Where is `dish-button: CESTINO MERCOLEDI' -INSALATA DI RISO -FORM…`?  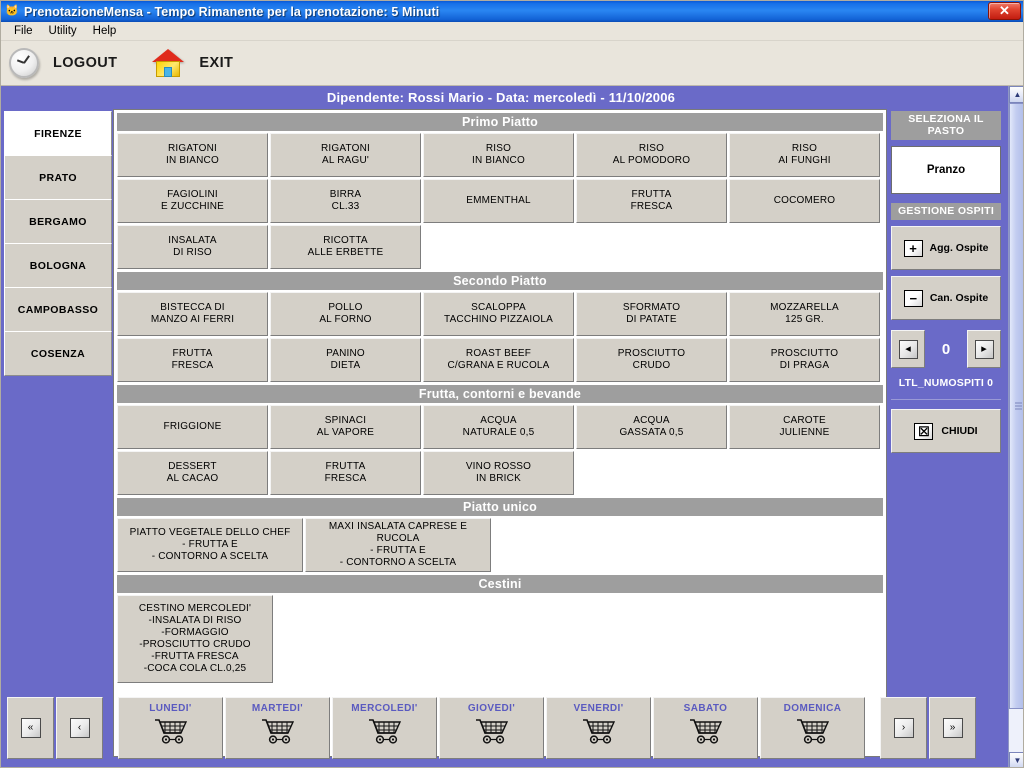
dish-button: CESTINO MERCOLEDI' -INSALATA DI RISO -FORM… is located at coordinates (195, 639).